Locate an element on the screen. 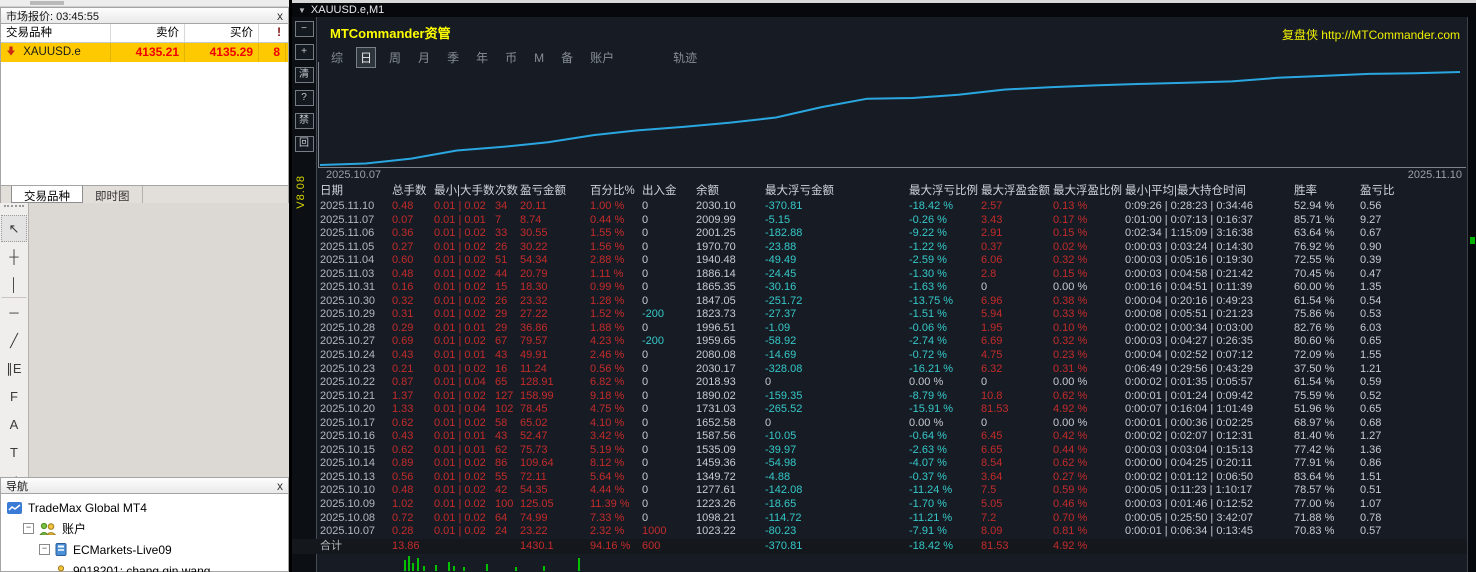 This screenshot has width=1476, height=572. tab-symbols: 交易品种 is located at coordinates (47, 194).